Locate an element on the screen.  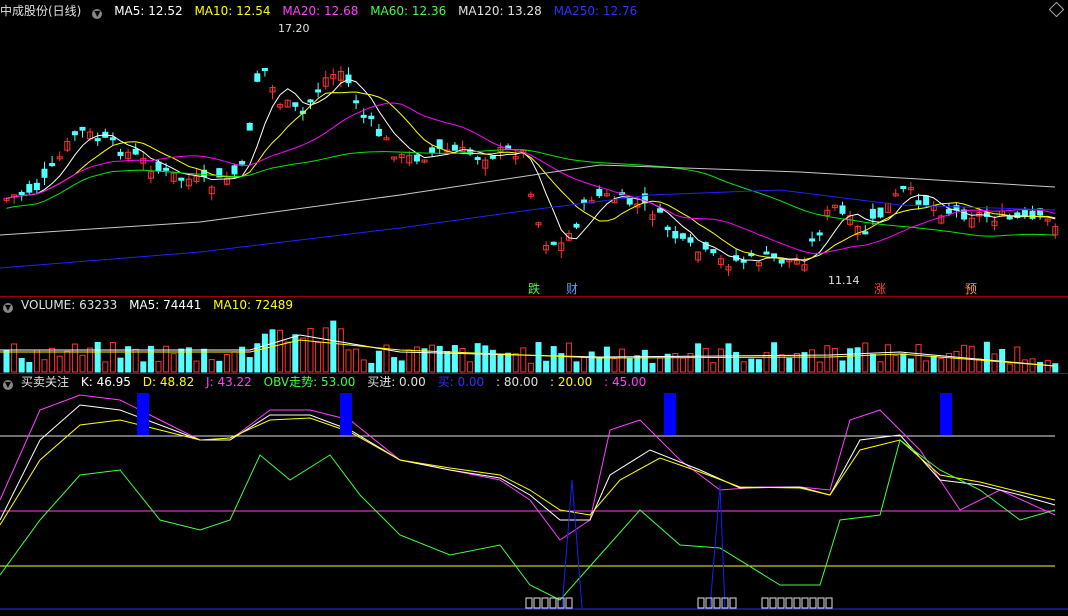
event-marker-4: 预 is located at coordinates (971, 289).